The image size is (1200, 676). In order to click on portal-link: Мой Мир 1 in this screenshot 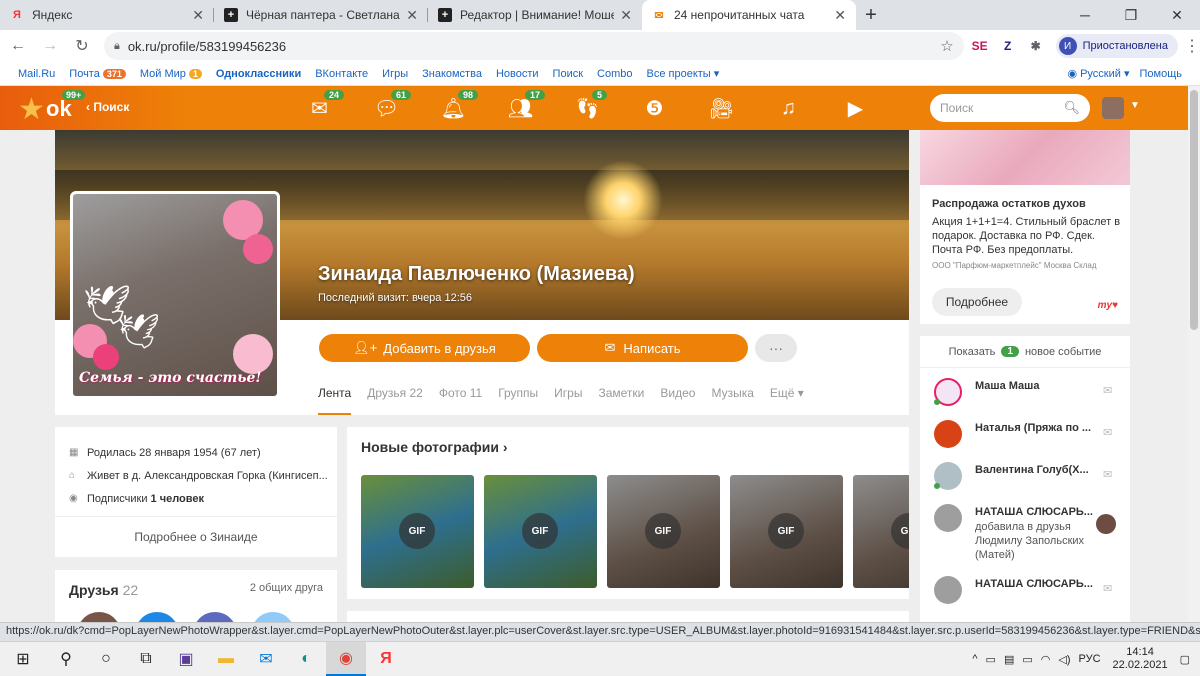, I will do `click(171, 74)`.